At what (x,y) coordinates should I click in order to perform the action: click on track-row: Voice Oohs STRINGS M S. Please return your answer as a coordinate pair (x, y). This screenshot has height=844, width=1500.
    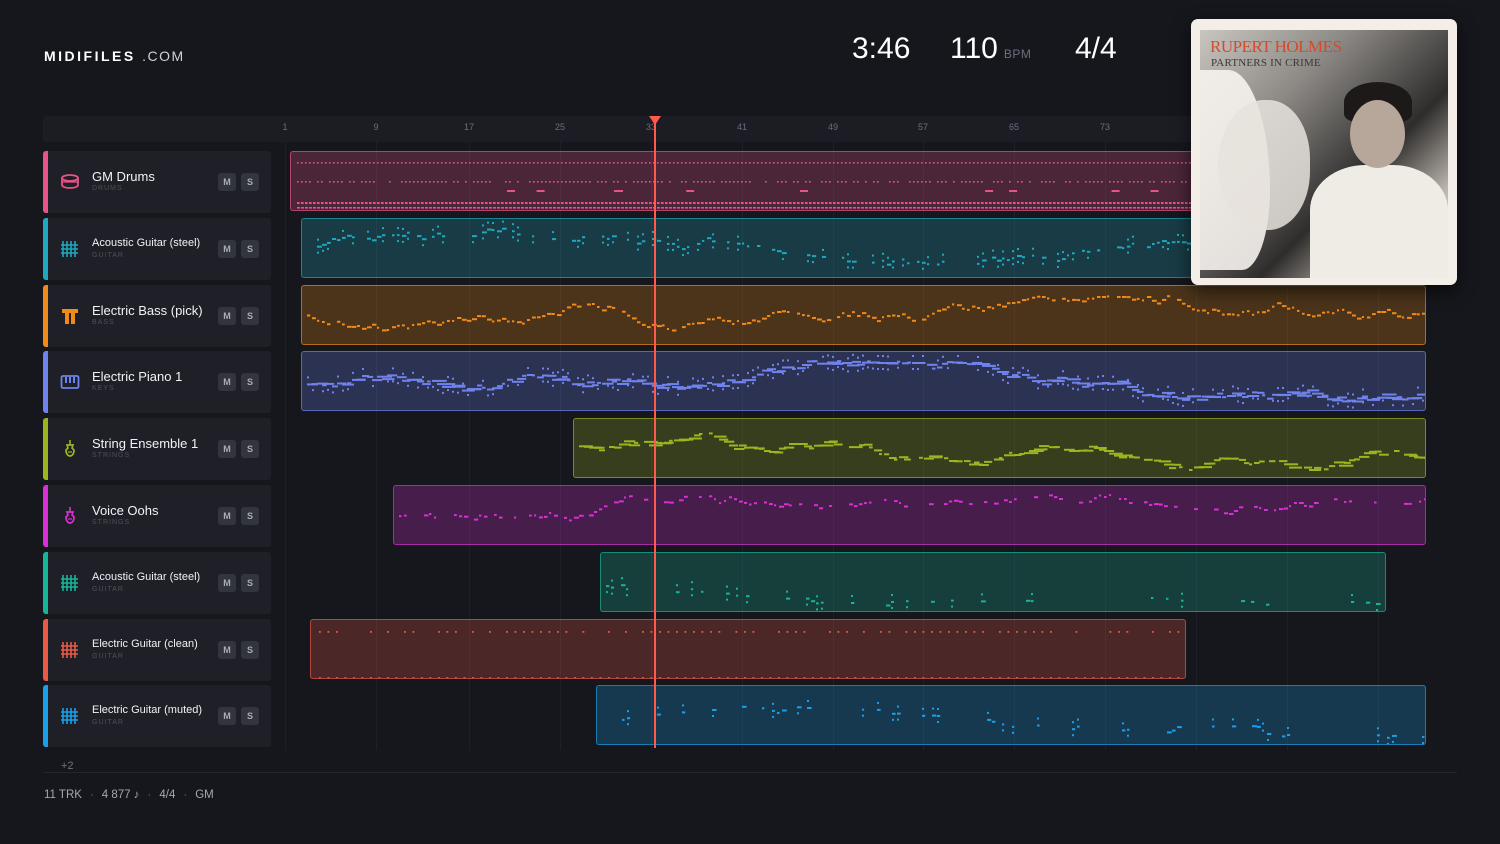
    Looking at the image, I should click on (157, 516).